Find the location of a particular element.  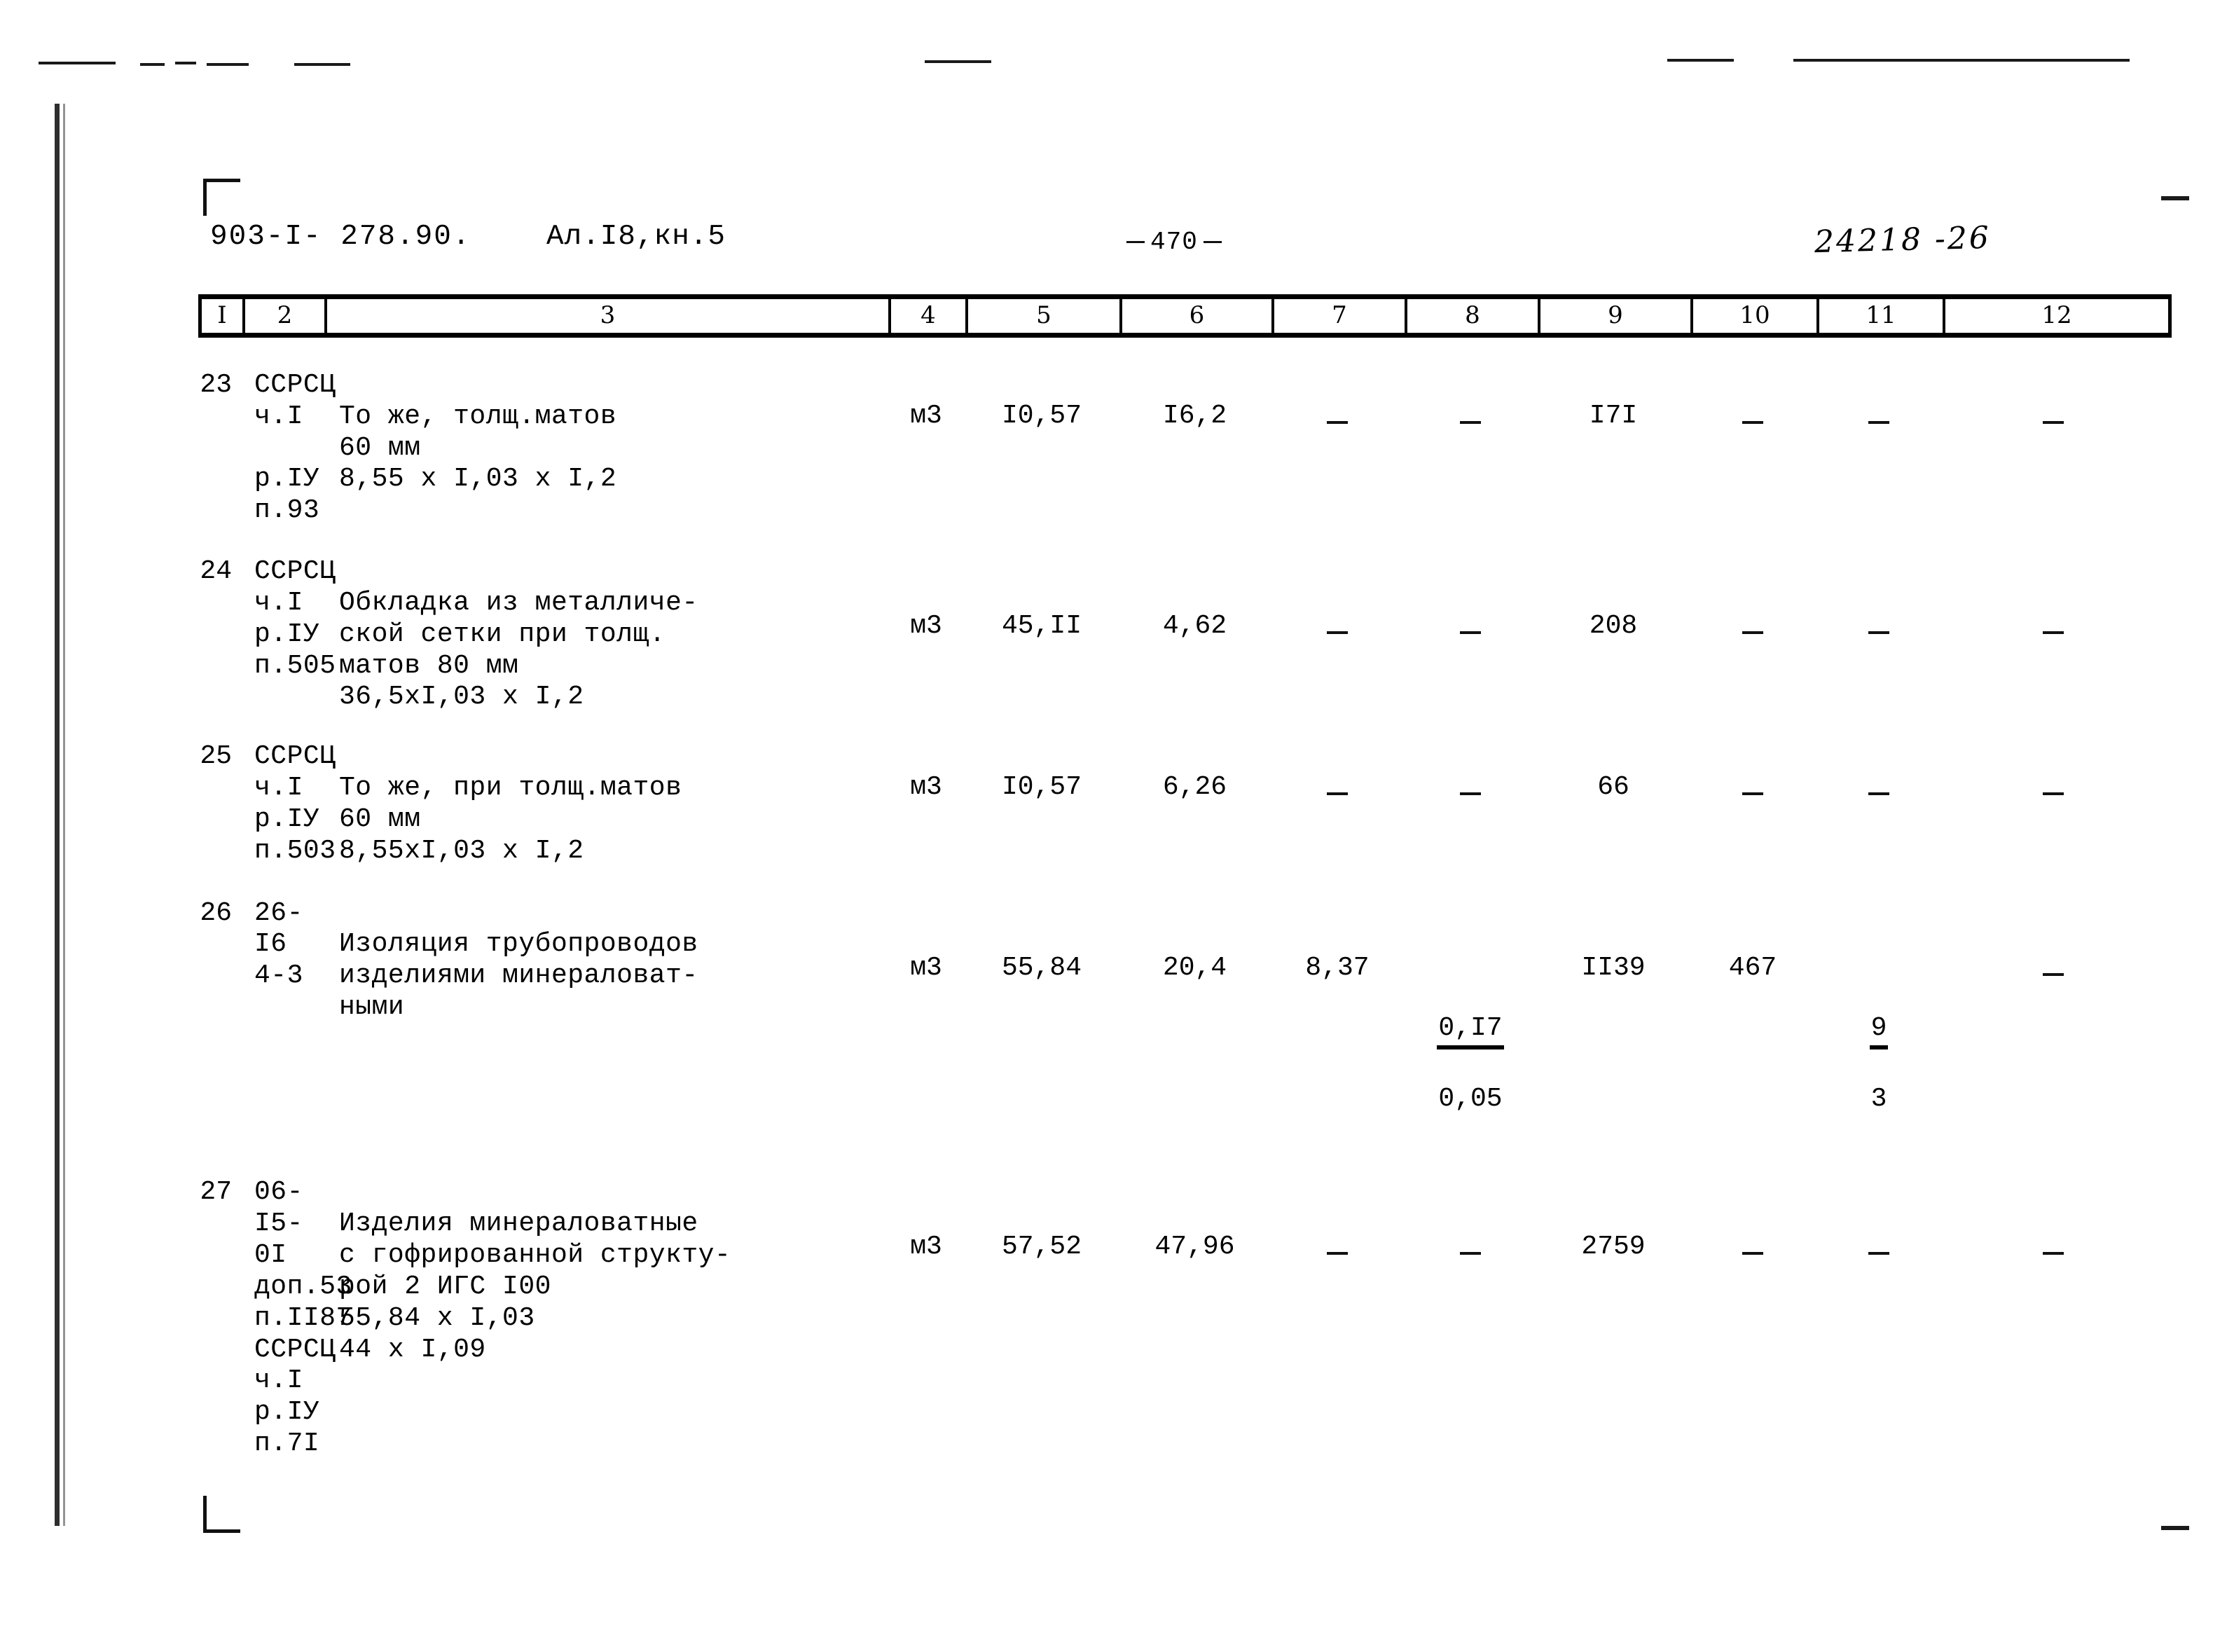

binding-edge-line is located at coordinates (57, 815).